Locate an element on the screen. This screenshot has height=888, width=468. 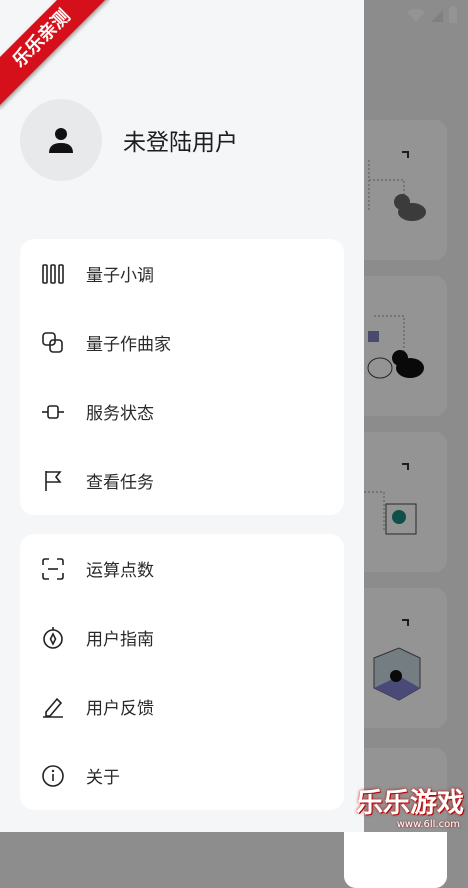
ribbon-text: 乐乐亲测 is located at coordinates (55, 54).